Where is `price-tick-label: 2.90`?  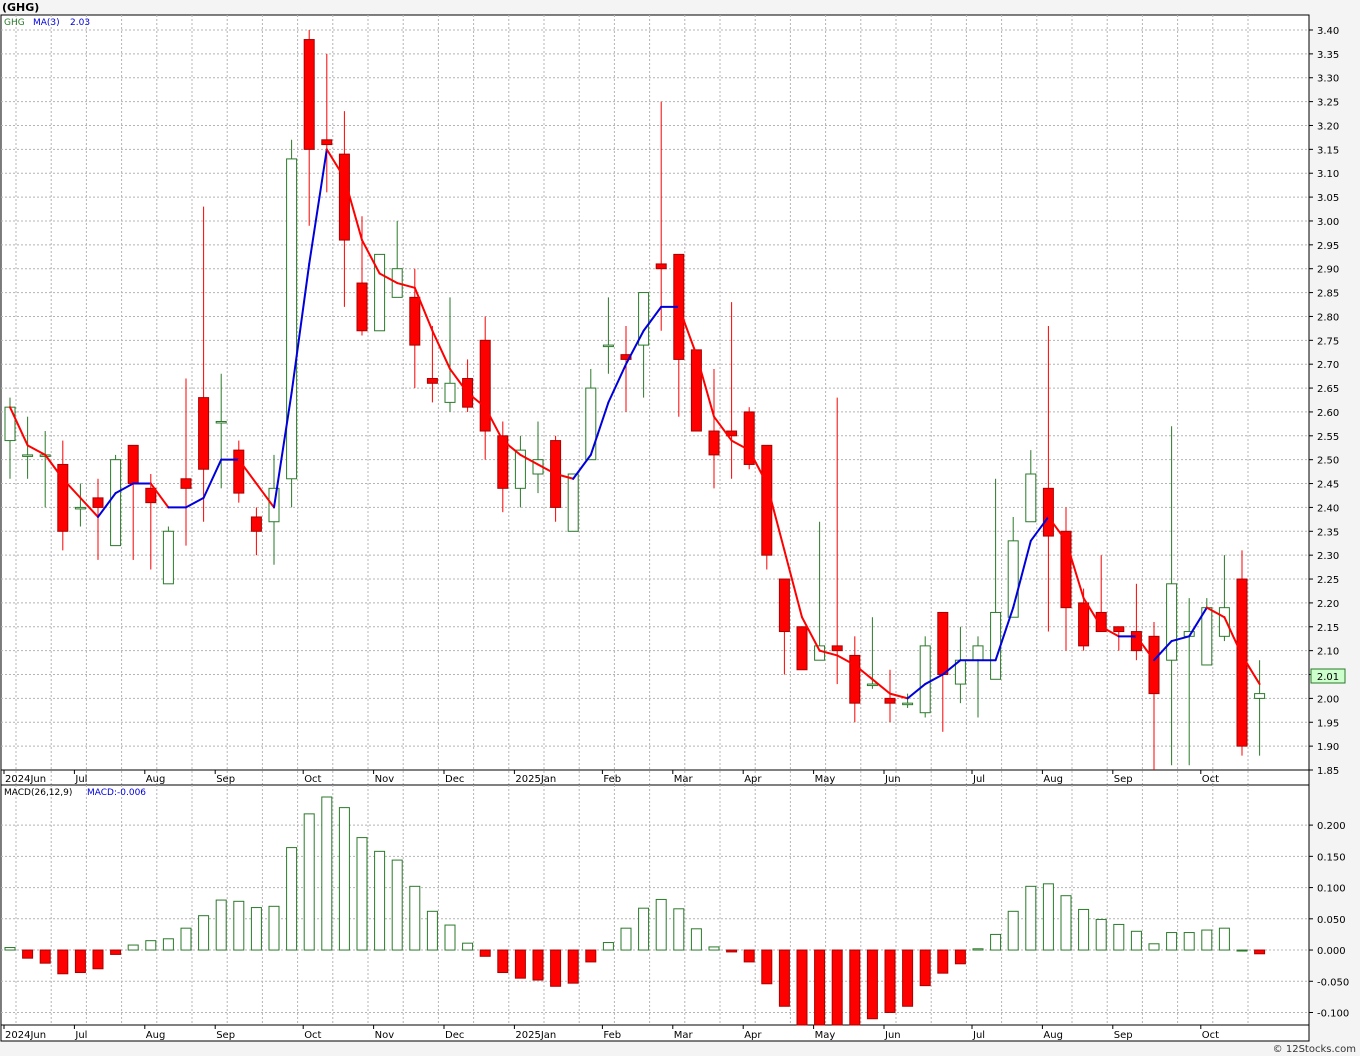
price-tick-label: 2.90 is located at coordinates (1328, 270).